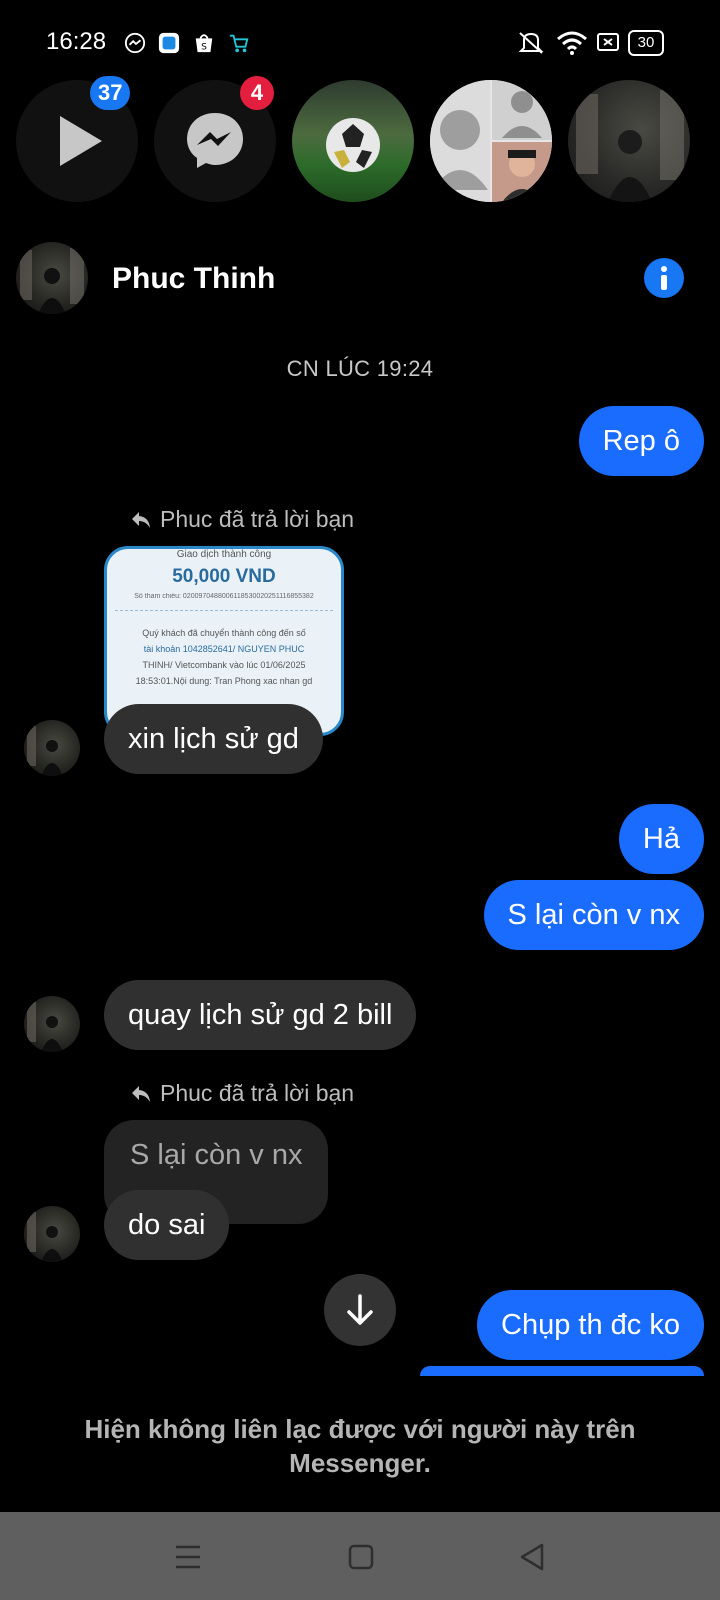  Describe the element at coordinates (215, 140) in the screenshot. I see `messenger-logo-icon` at that location.